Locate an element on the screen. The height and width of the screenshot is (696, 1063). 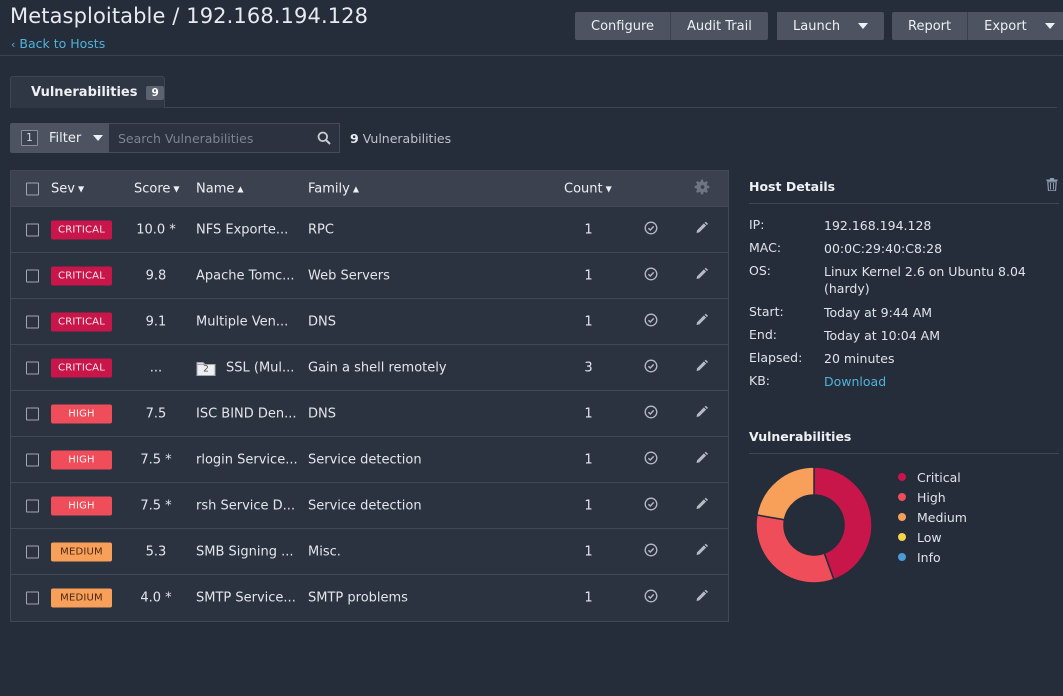
kb-download-link: Download is located at coordinates (939, 381).